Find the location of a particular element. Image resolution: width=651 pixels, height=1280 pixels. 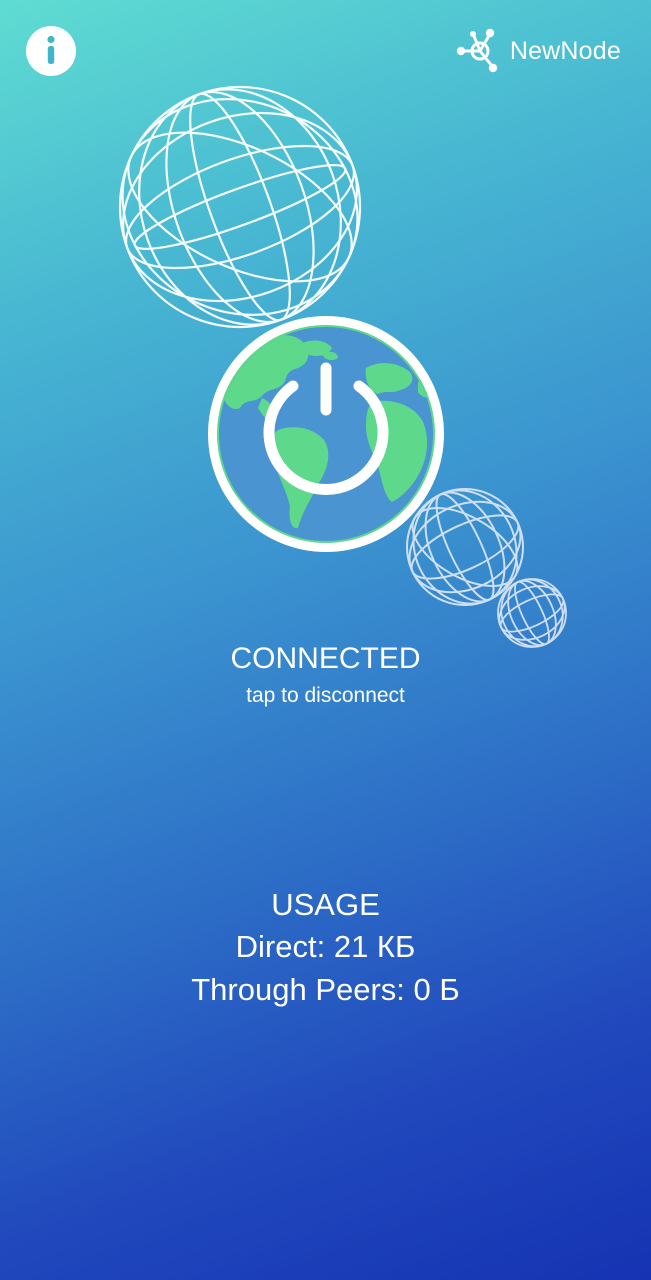

connect-toggle-button is located at coordinates (326, 434).